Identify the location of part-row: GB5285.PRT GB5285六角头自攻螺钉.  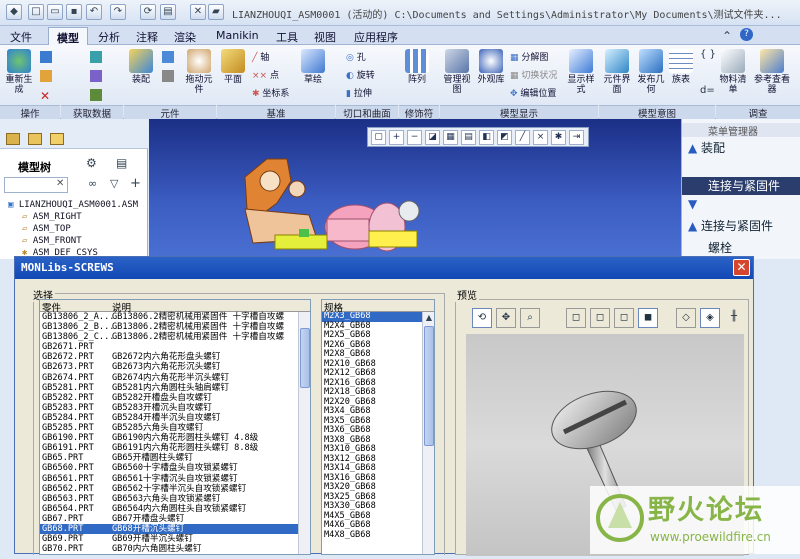
(175, 428).